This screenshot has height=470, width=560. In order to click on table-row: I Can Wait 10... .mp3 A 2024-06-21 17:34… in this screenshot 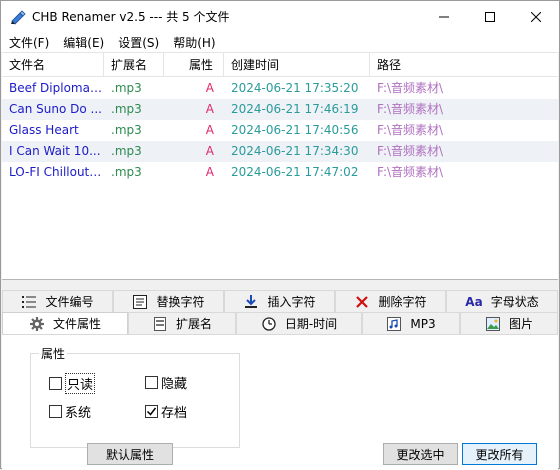, I will do `click(280, 151)`.